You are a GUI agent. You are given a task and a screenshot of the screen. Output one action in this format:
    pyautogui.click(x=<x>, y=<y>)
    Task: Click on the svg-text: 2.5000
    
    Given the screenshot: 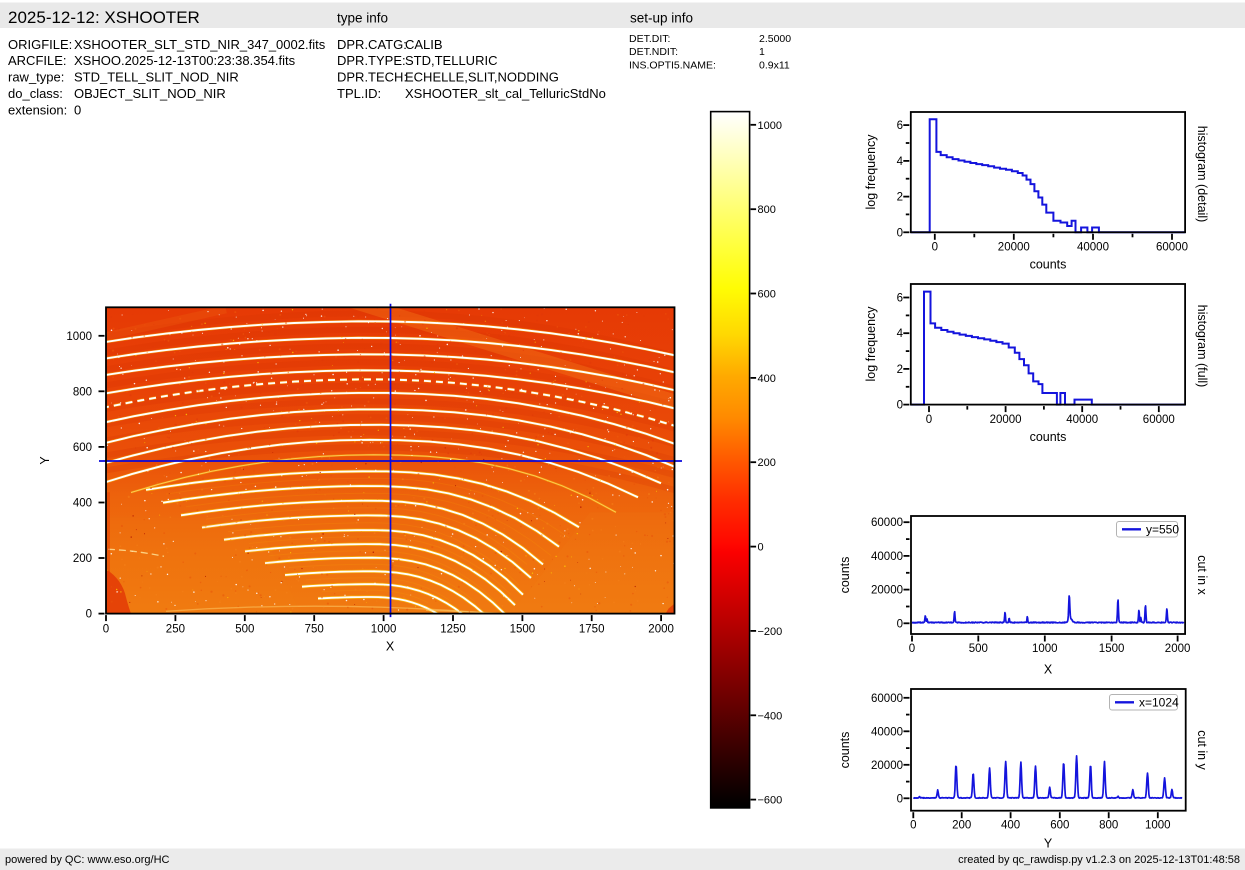 What is the action you would take?
    pyautogui.click(x=775, y=39)
    